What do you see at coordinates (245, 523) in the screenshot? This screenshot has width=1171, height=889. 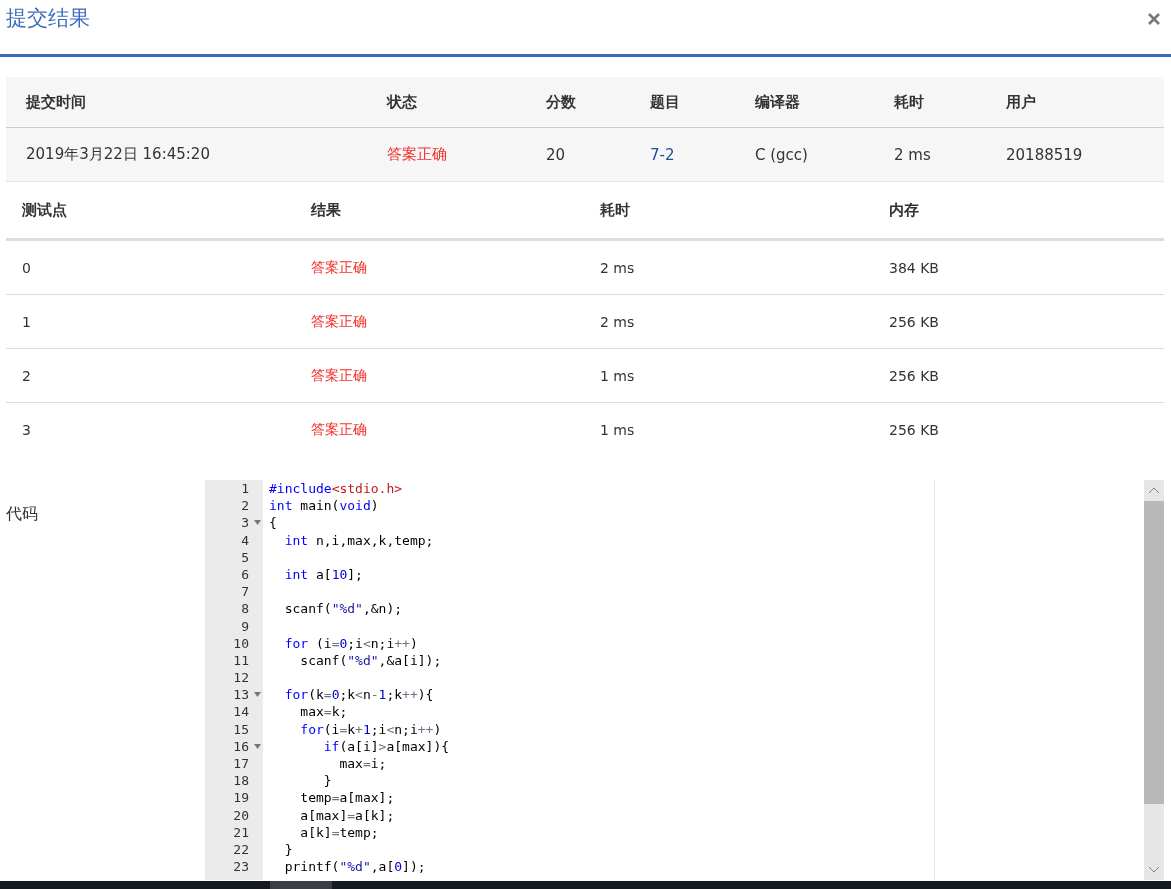 I see `line-number: 3` at bounding box center [245, 523].